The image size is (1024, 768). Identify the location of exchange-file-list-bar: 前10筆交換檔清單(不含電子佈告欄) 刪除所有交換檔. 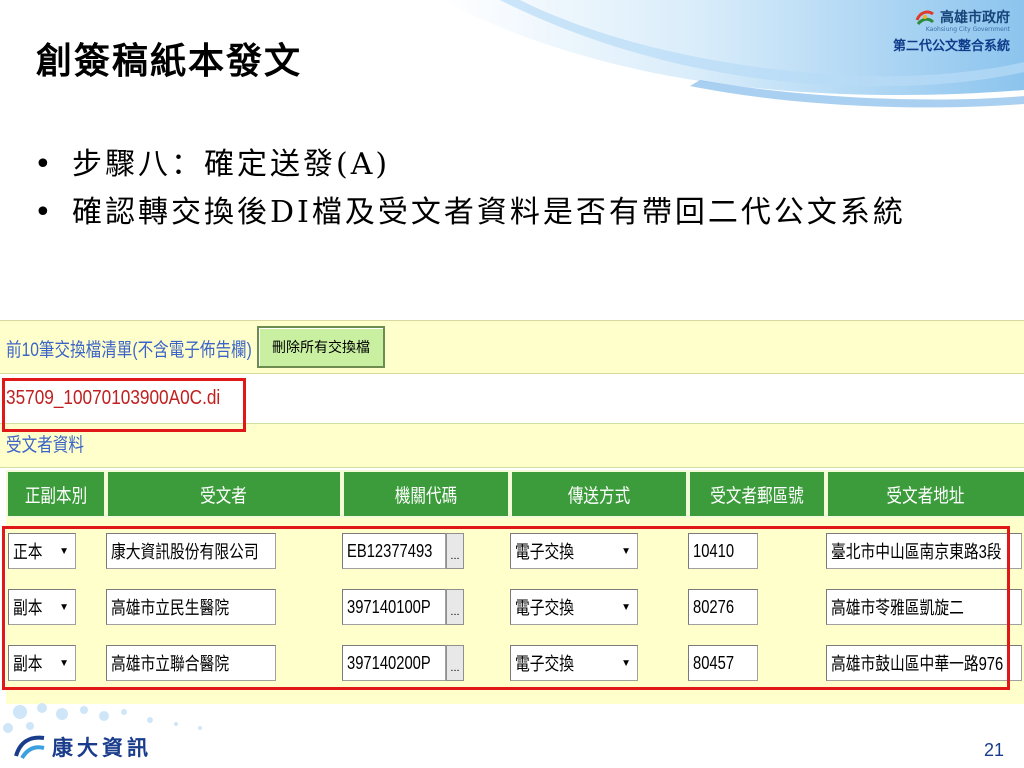
(512, 347).